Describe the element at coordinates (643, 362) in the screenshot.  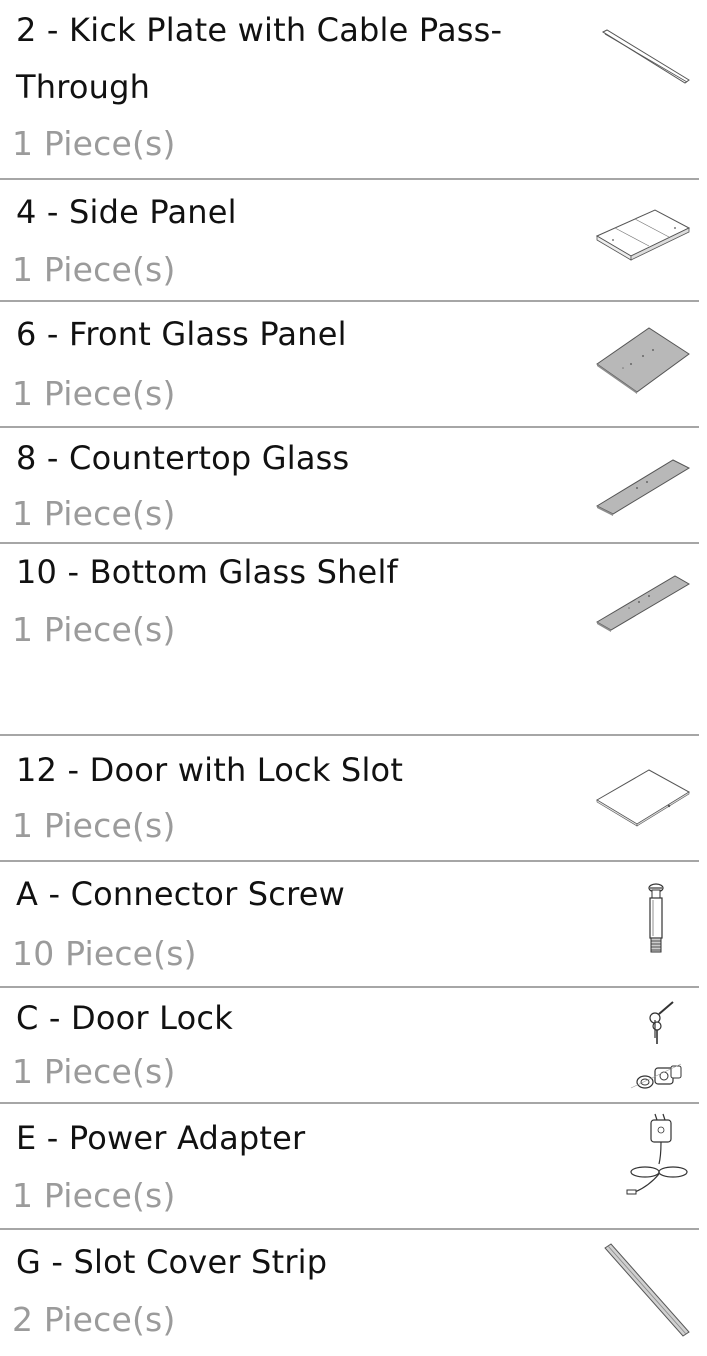
I see `front-glass-panel-icon` at that location.